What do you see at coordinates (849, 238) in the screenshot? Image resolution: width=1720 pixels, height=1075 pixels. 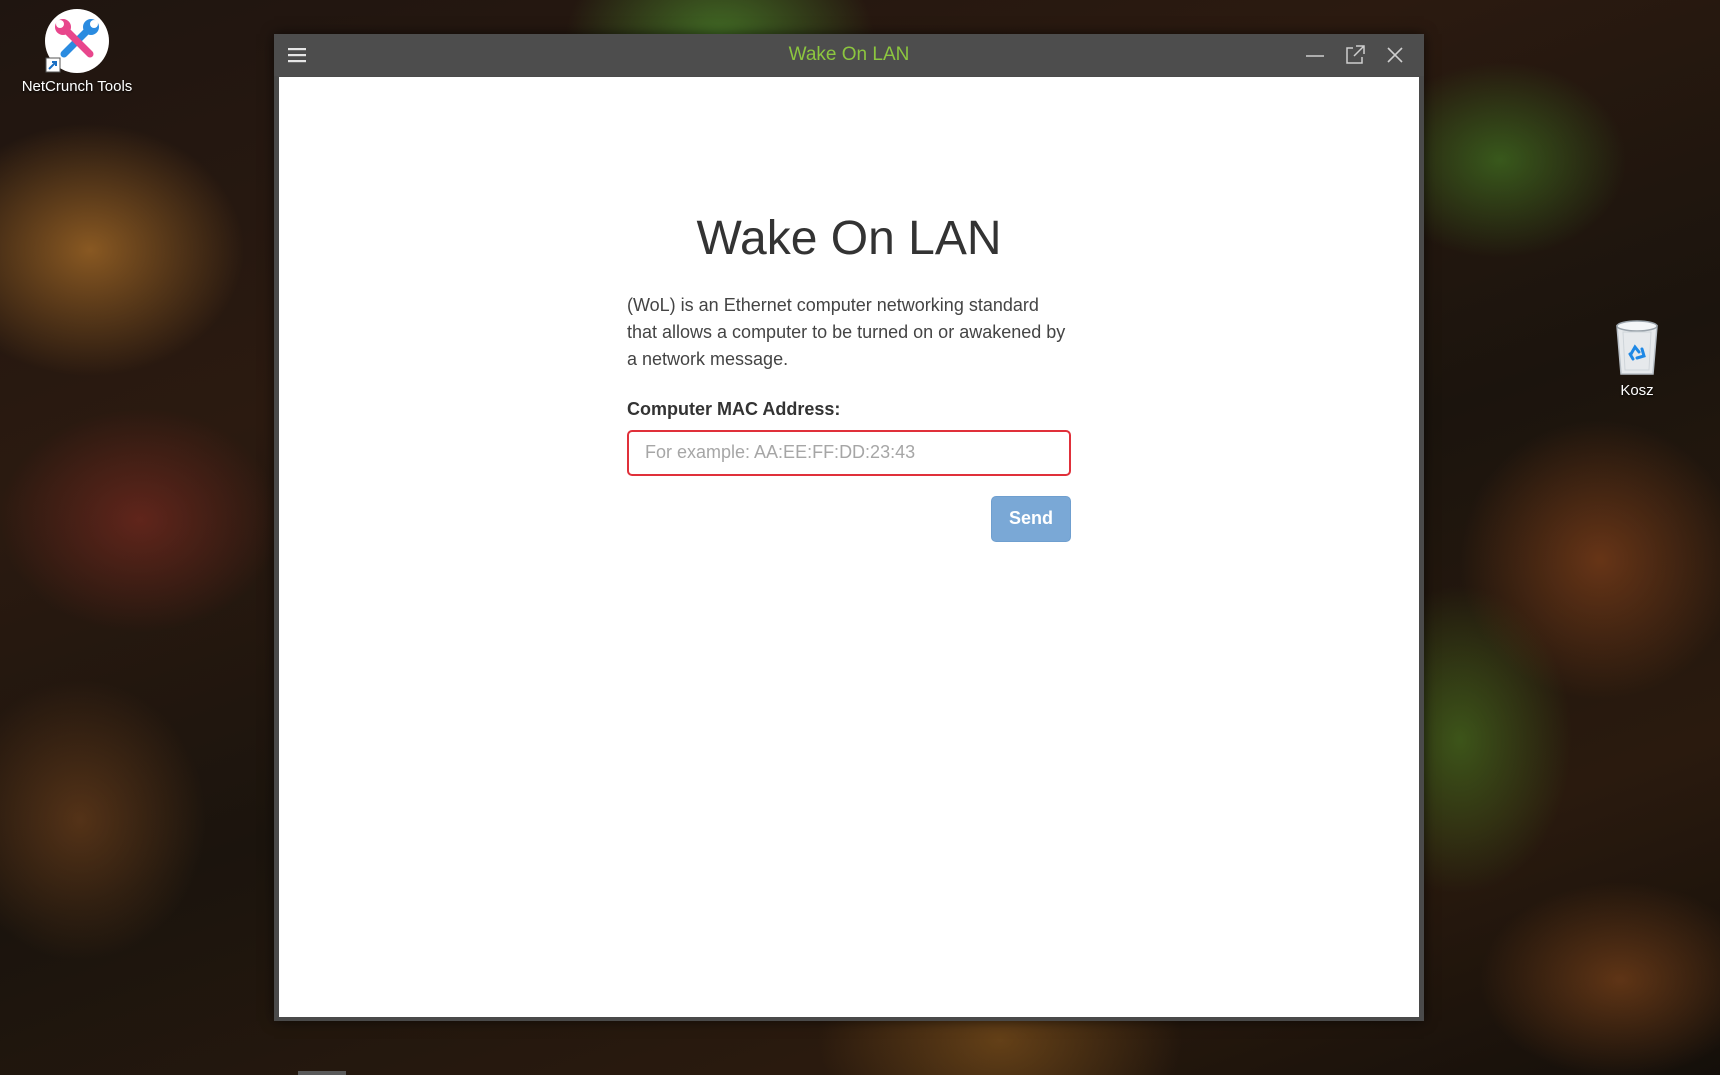 I see `page-title: Wake On LAN` at bounding box center [849, 238].